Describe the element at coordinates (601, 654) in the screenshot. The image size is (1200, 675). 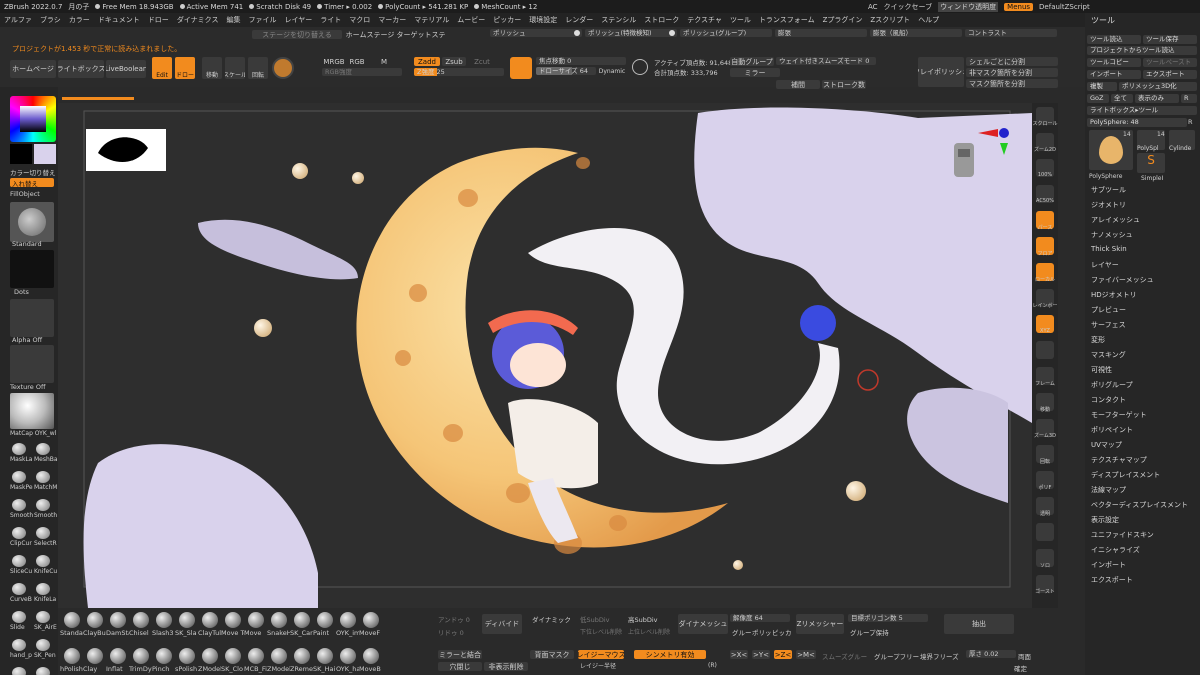
I see `lazy-mouse-button: レイジーマウス` at that location.